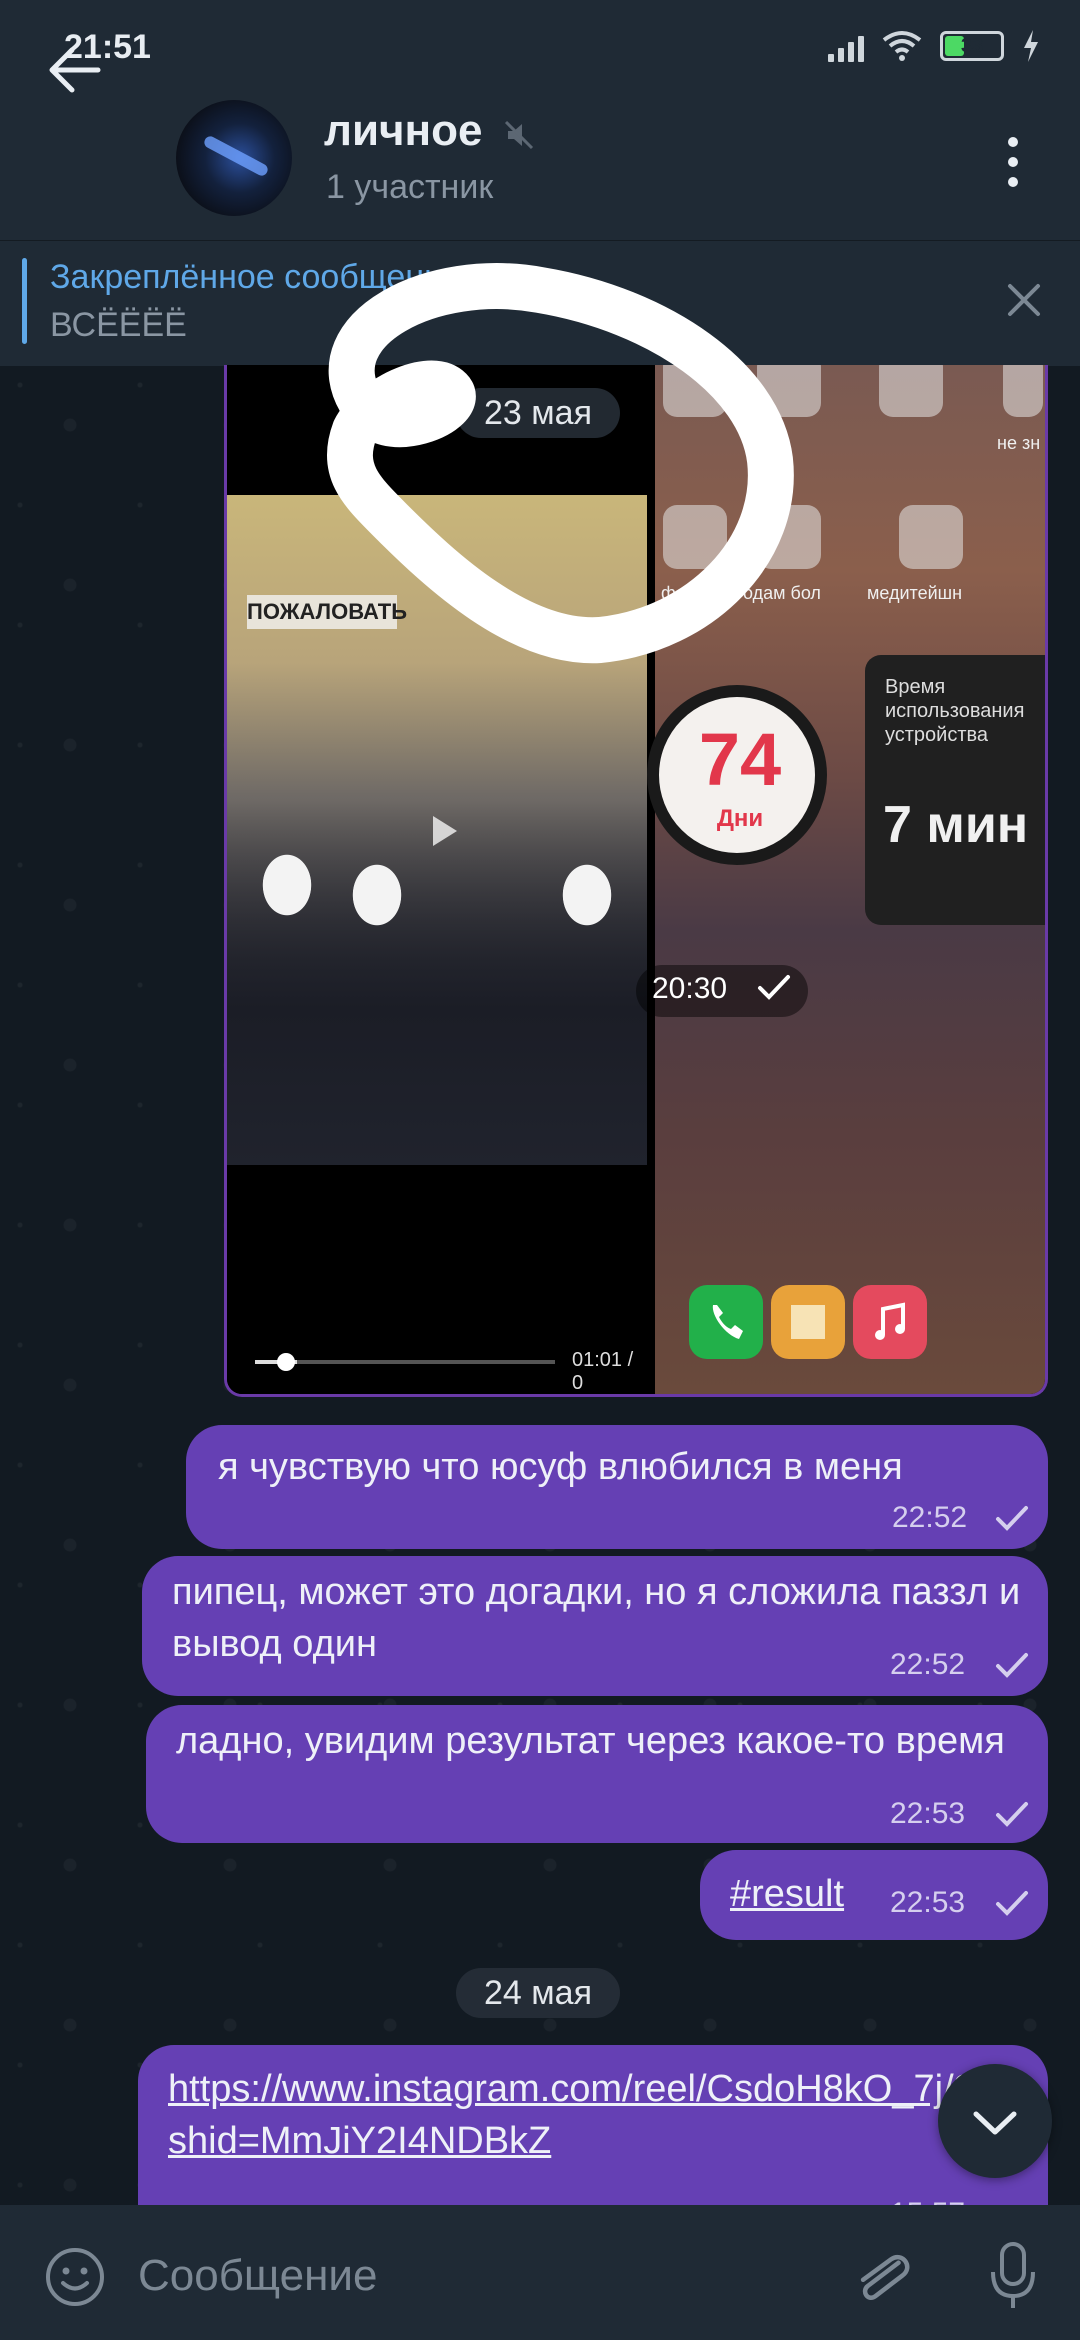 Image resolution: width=1080 pixels, height=2340 pixels. I want to click on chat-title: личное, so click(403, 131).